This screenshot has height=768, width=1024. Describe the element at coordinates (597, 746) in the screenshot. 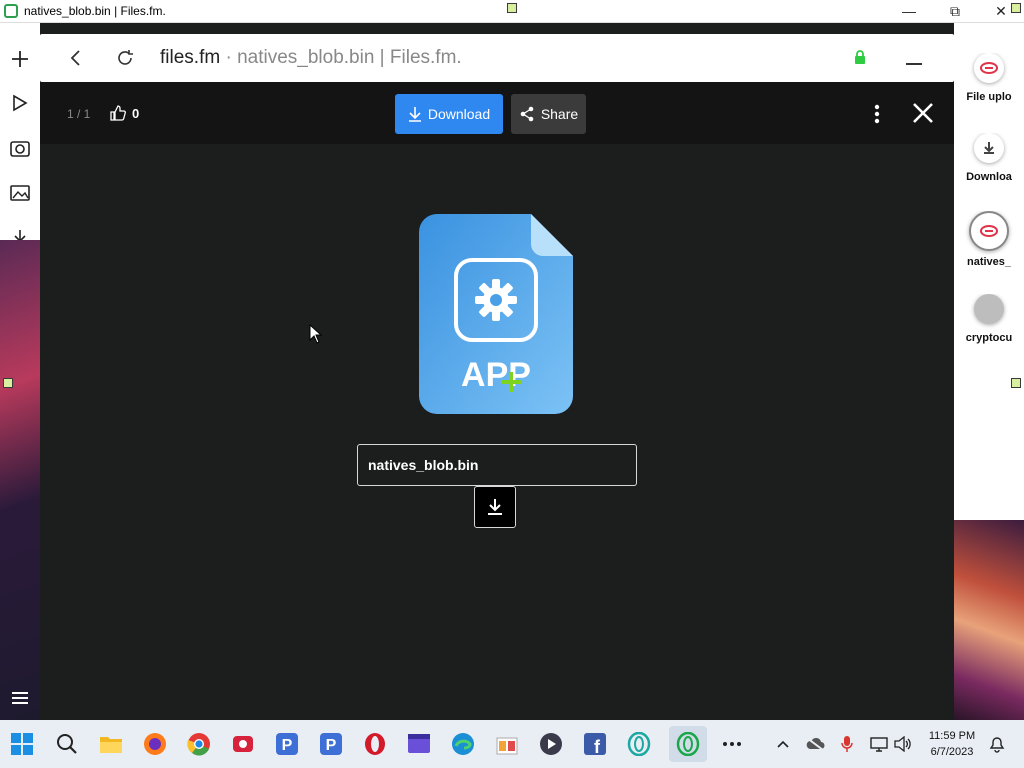

I see `svg-text: f` at that location.